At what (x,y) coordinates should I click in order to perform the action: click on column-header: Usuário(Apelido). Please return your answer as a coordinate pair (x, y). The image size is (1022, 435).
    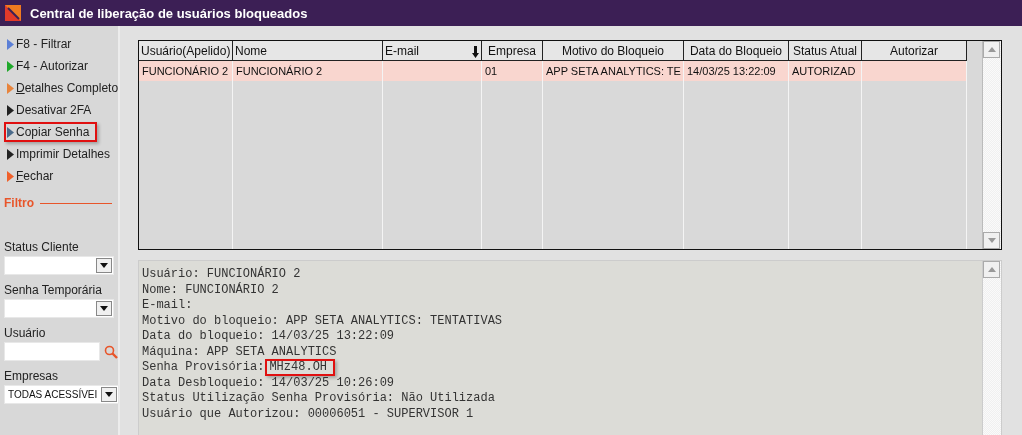
    Looking at the image, I should click on (186, 51).